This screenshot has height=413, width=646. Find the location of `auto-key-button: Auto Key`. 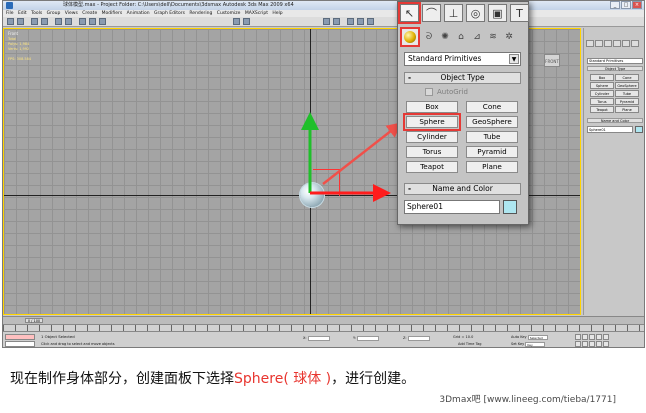

auto-key-button: Auto Key is located at coordinates (519, 337).